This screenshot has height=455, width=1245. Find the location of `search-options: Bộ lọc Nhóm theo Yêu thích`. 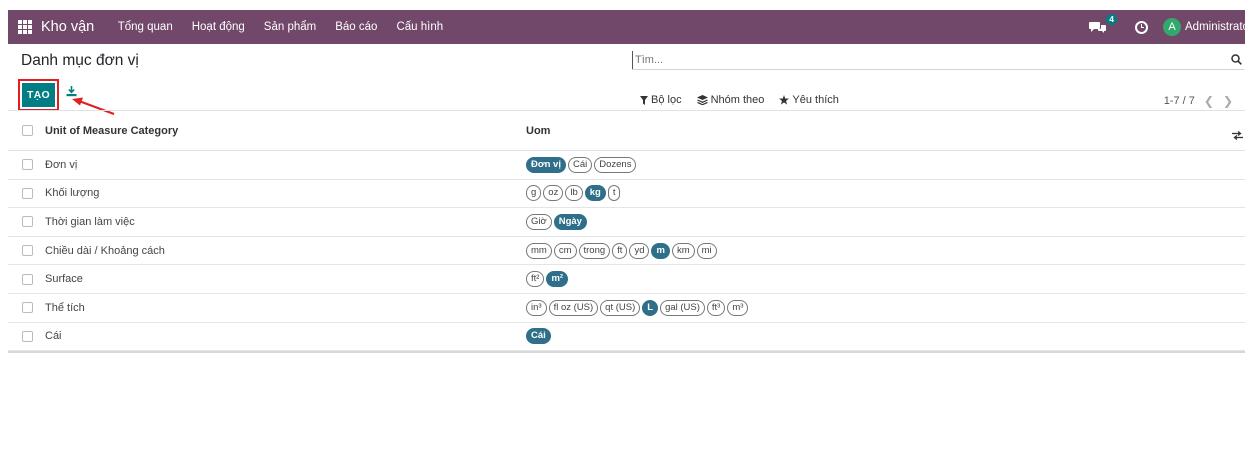

search-options: Bộ lọc Nhóm theo Yêu thích is located at coordinates (747, 100).